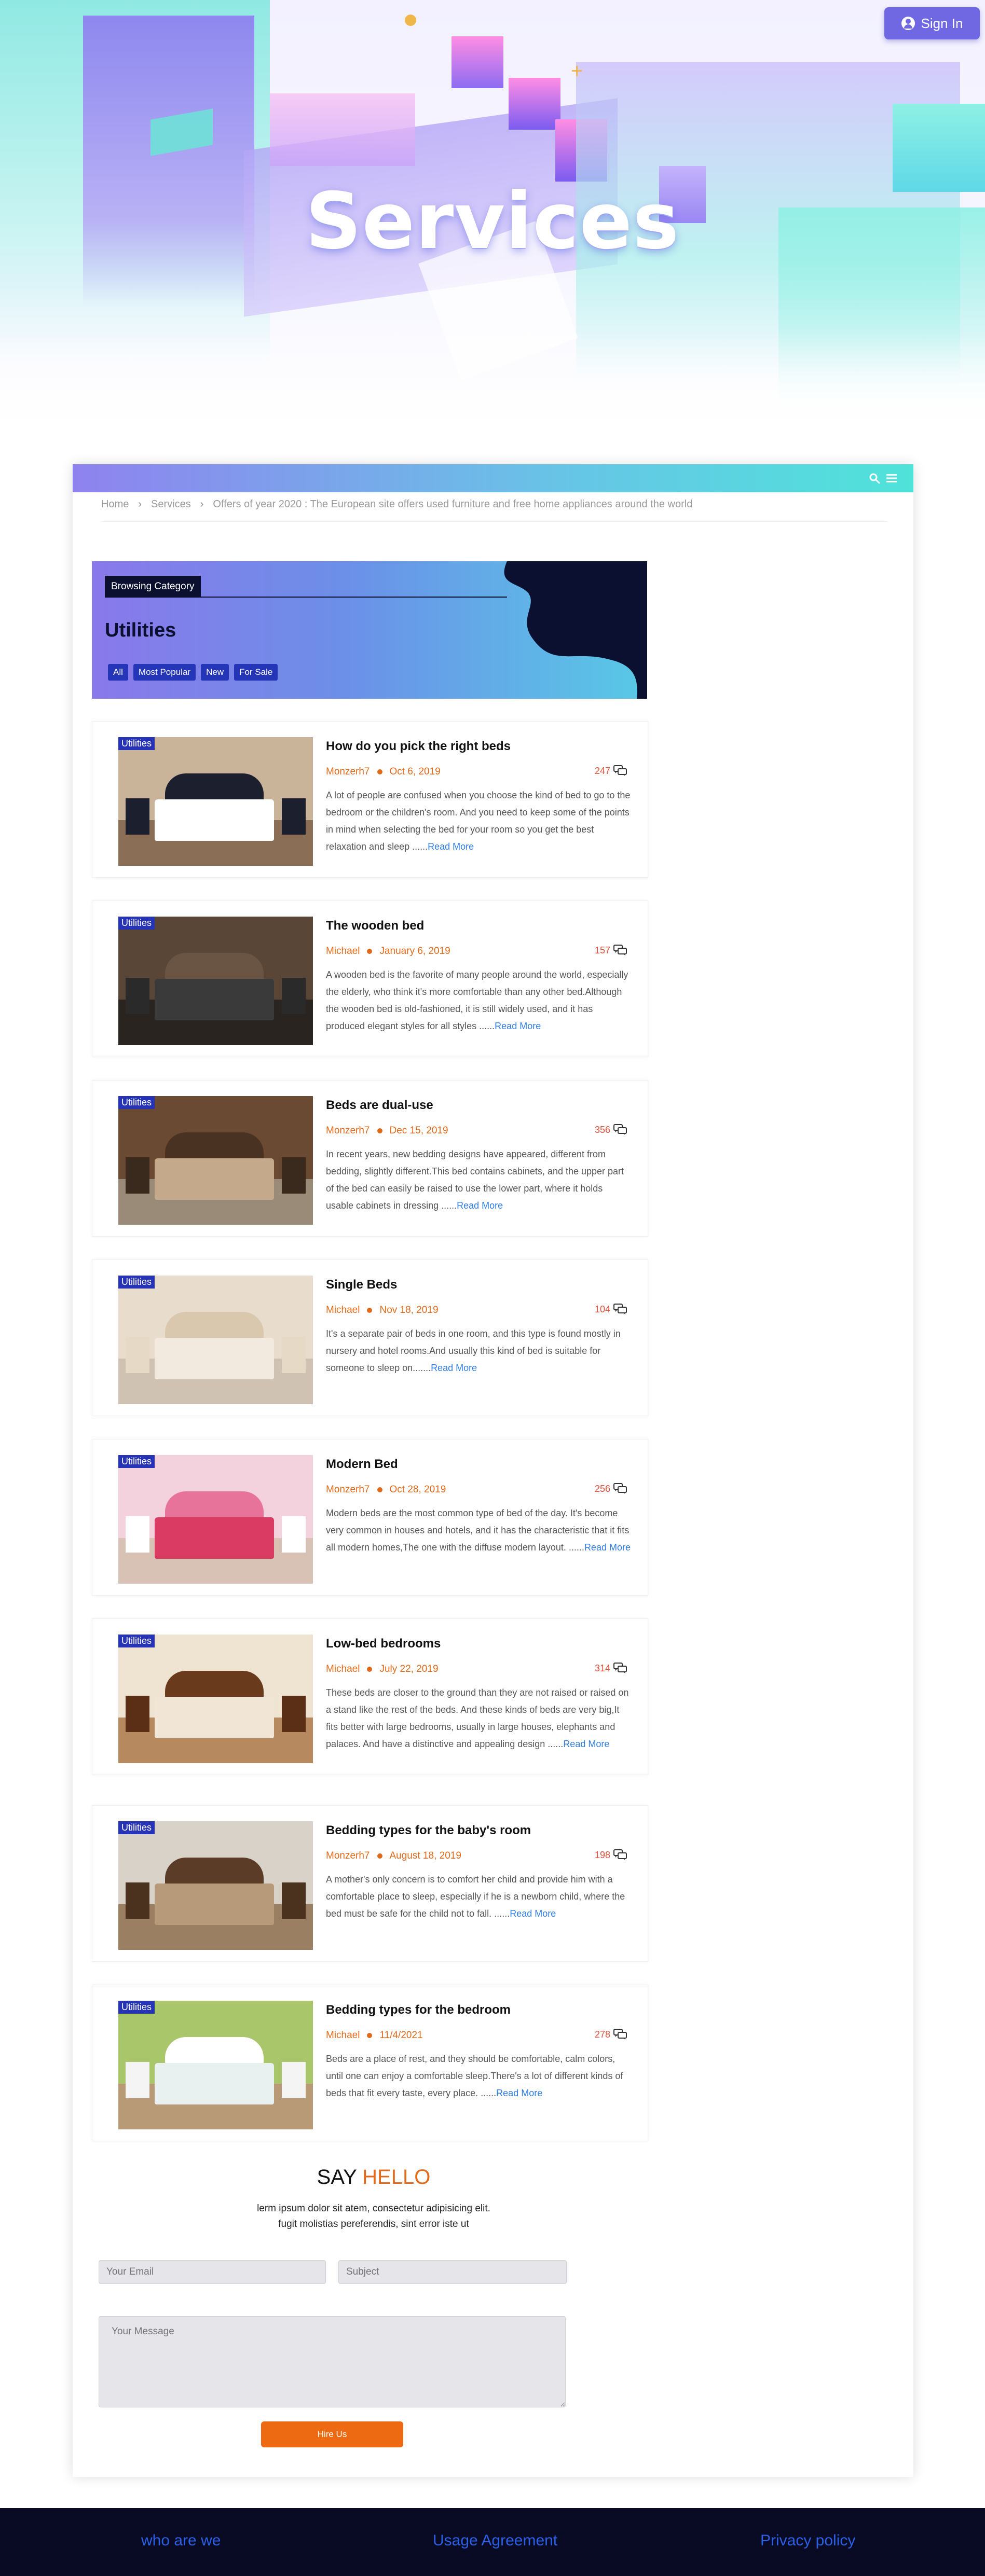 The image size is (985, 2576). What do you see at coordinates (611, 2034) in the screenshot?
I see `post-comment-count: 278` at bounding box center [611, 2034].